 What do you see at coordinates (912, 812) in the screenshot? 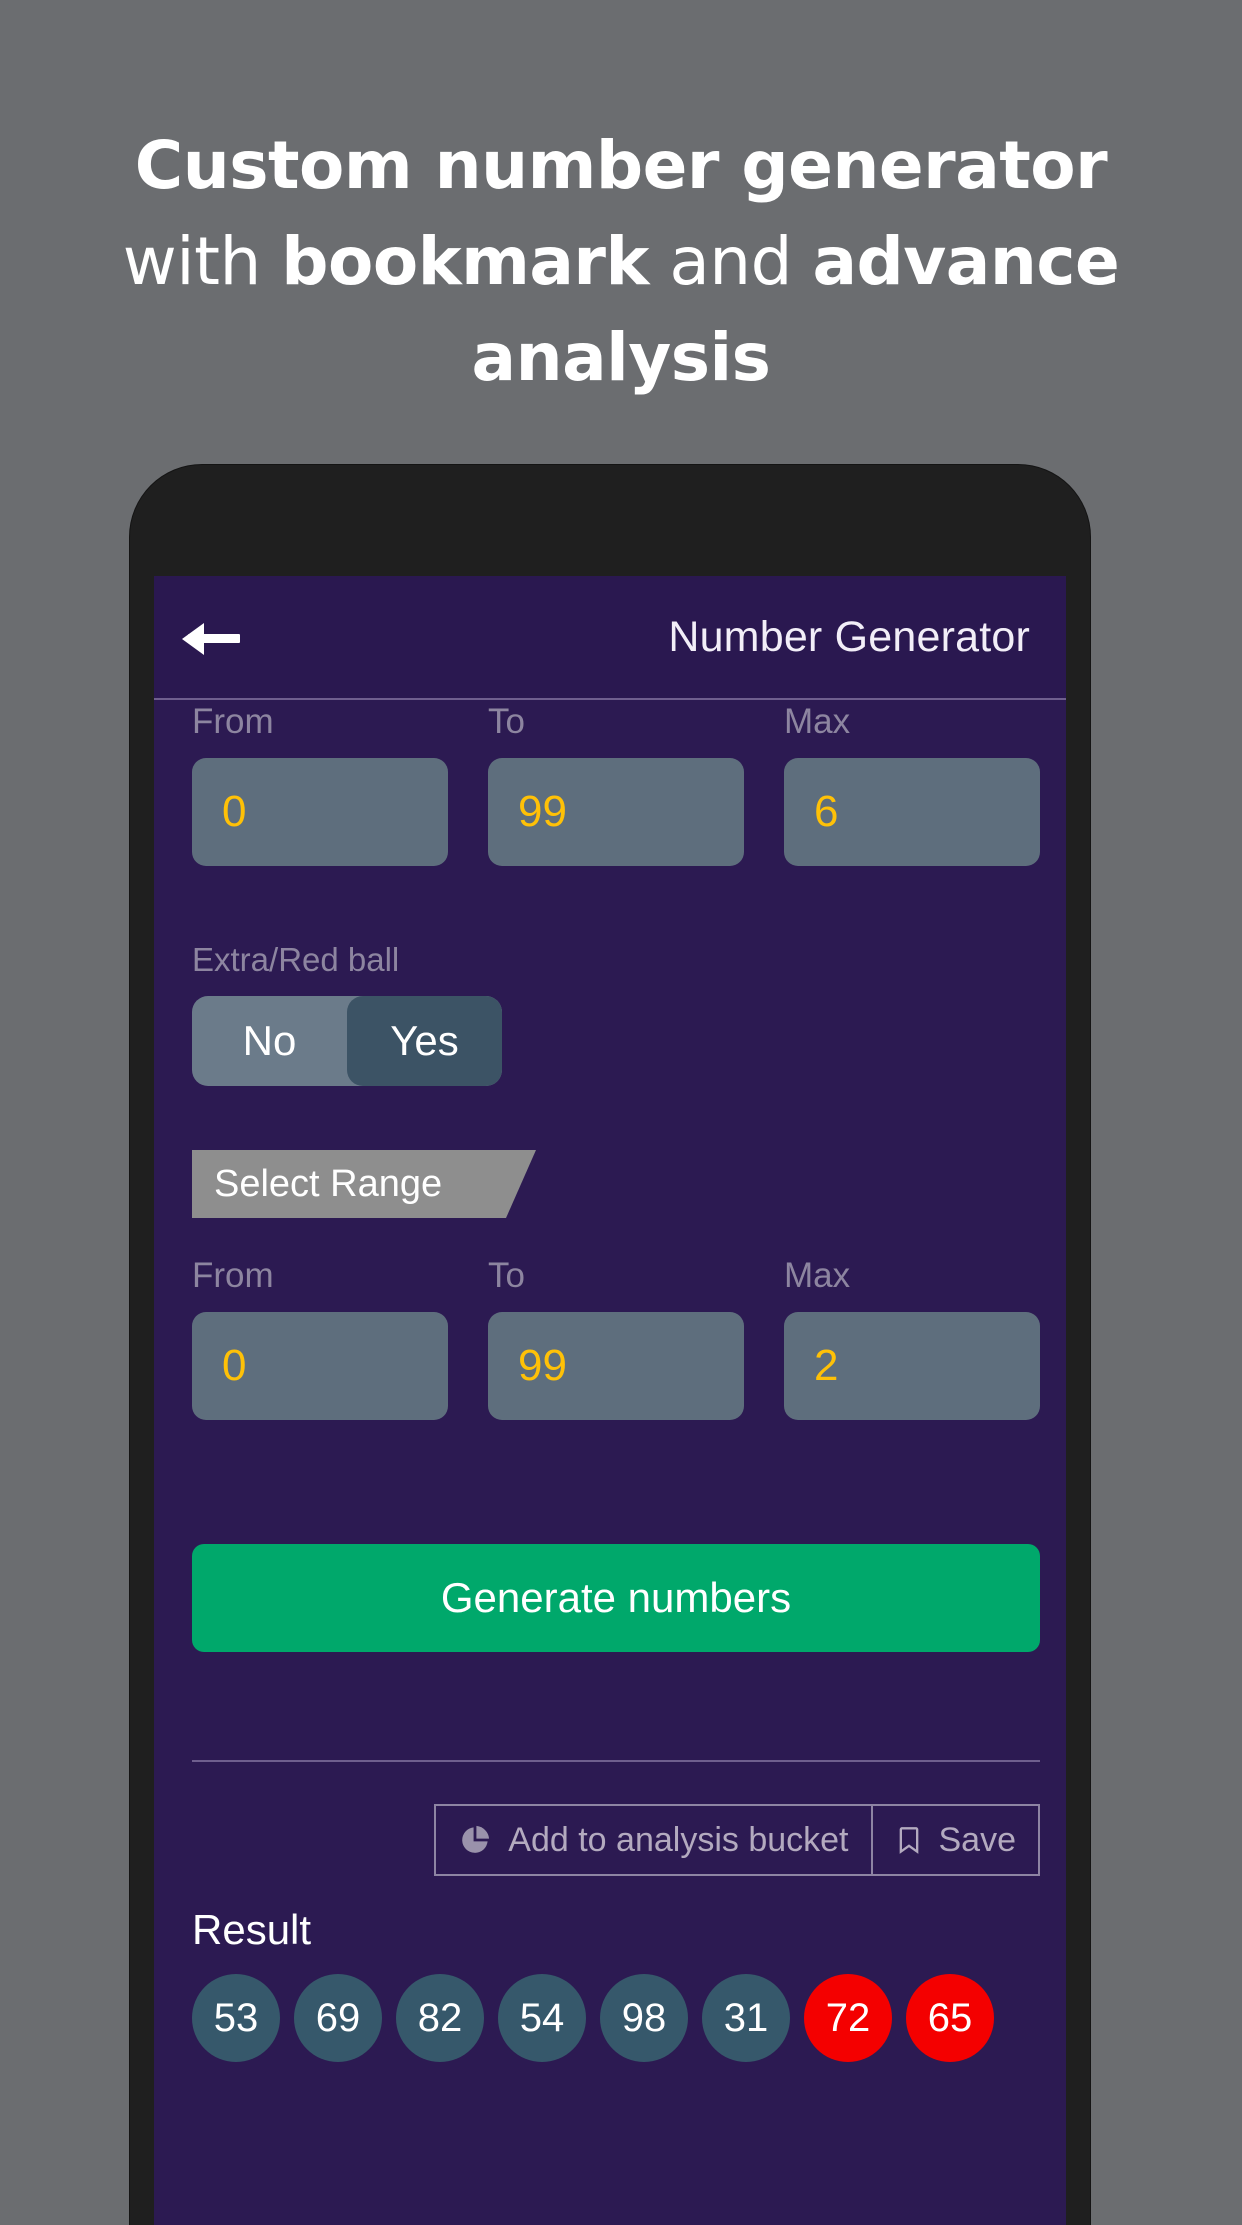
I see `primary-max-input: 6` at bounding box center [912, 812].